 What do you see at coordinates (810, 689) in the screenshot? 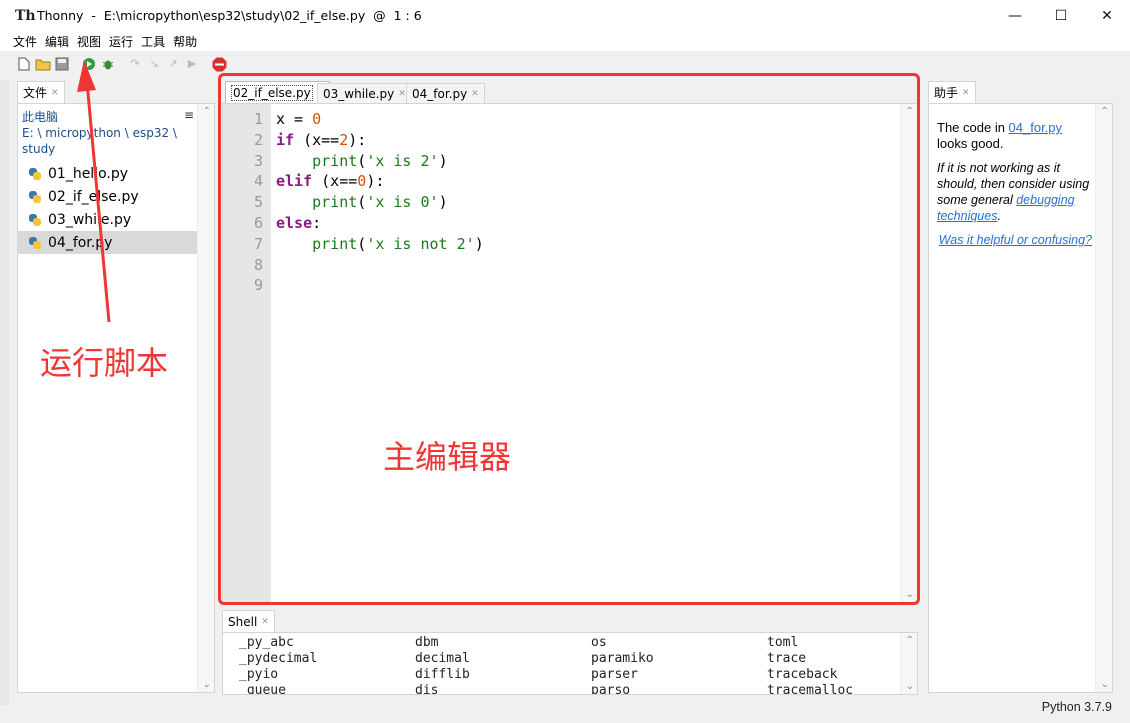
I see `shell-cell: tracemalloc` at bounding box center [810, 689].